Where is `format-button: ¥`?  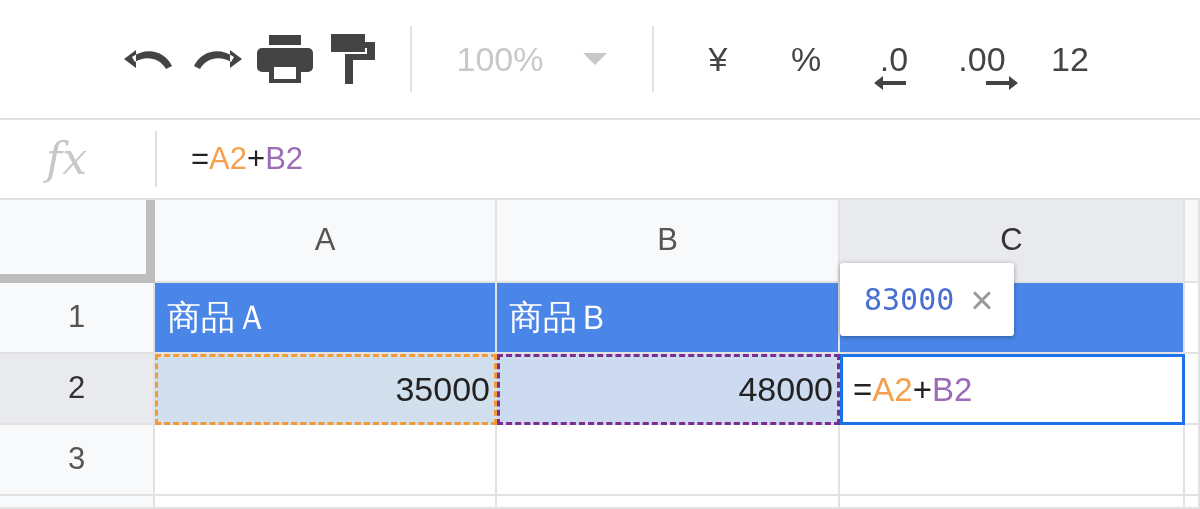
format-button: ¥ is located at coordinates (718, 59).